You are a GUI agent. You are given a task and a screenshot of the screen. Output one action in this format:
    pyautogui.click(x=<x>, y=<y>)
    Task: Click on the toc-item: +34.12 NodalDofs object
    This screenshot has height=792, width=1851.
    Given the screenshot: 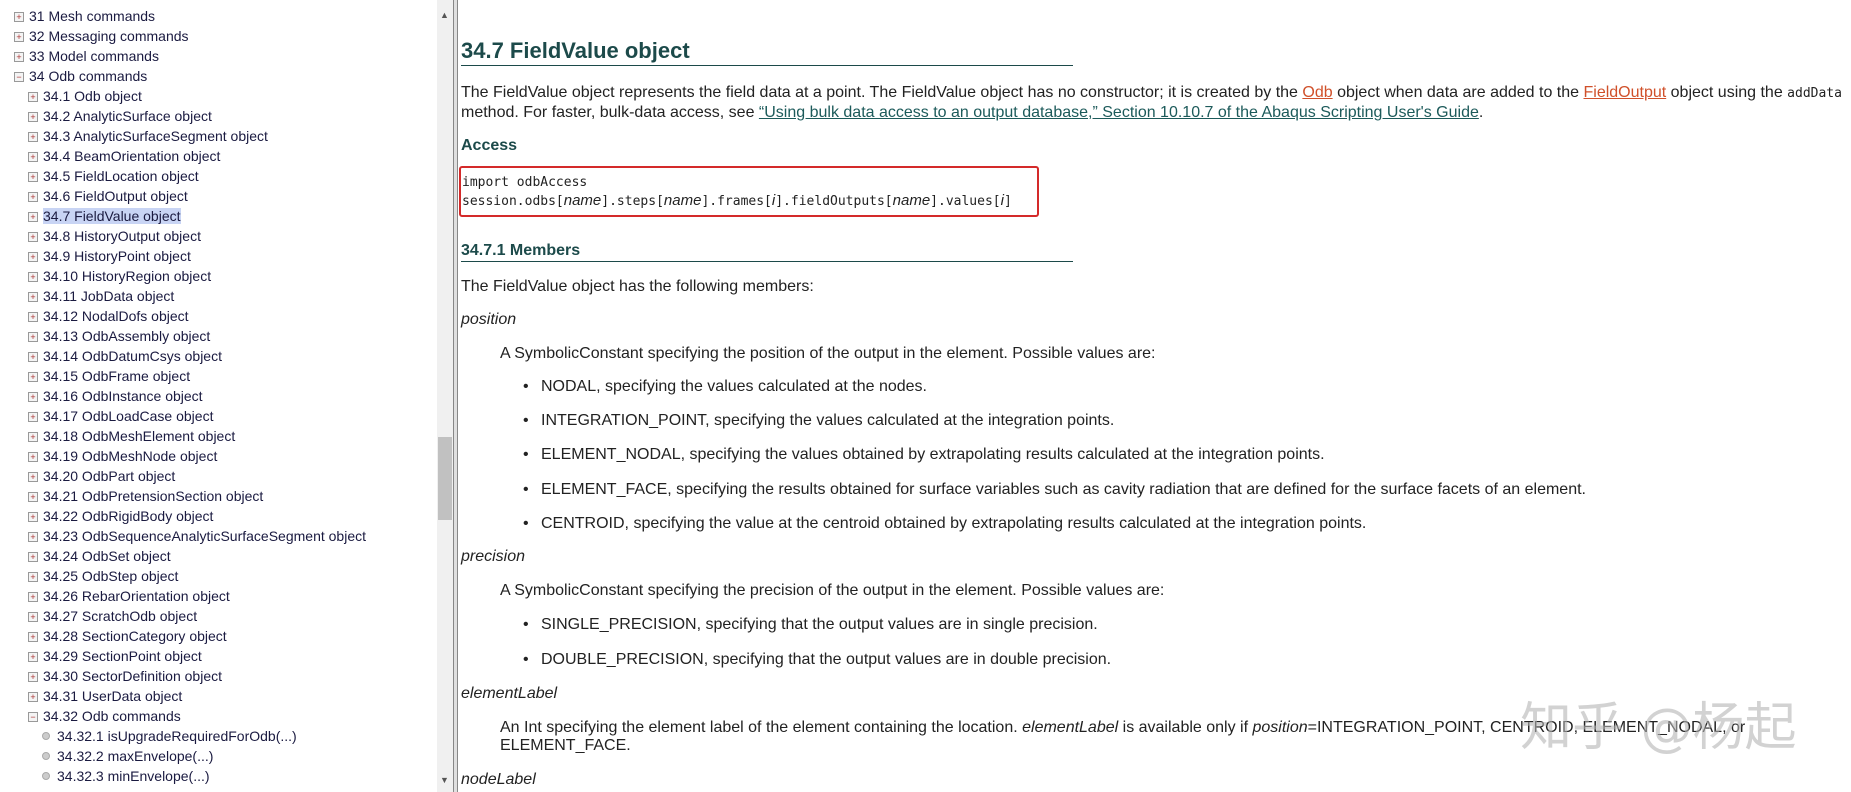 What is the action you would take?
    pyautogui.click(x=108, y=316)
    